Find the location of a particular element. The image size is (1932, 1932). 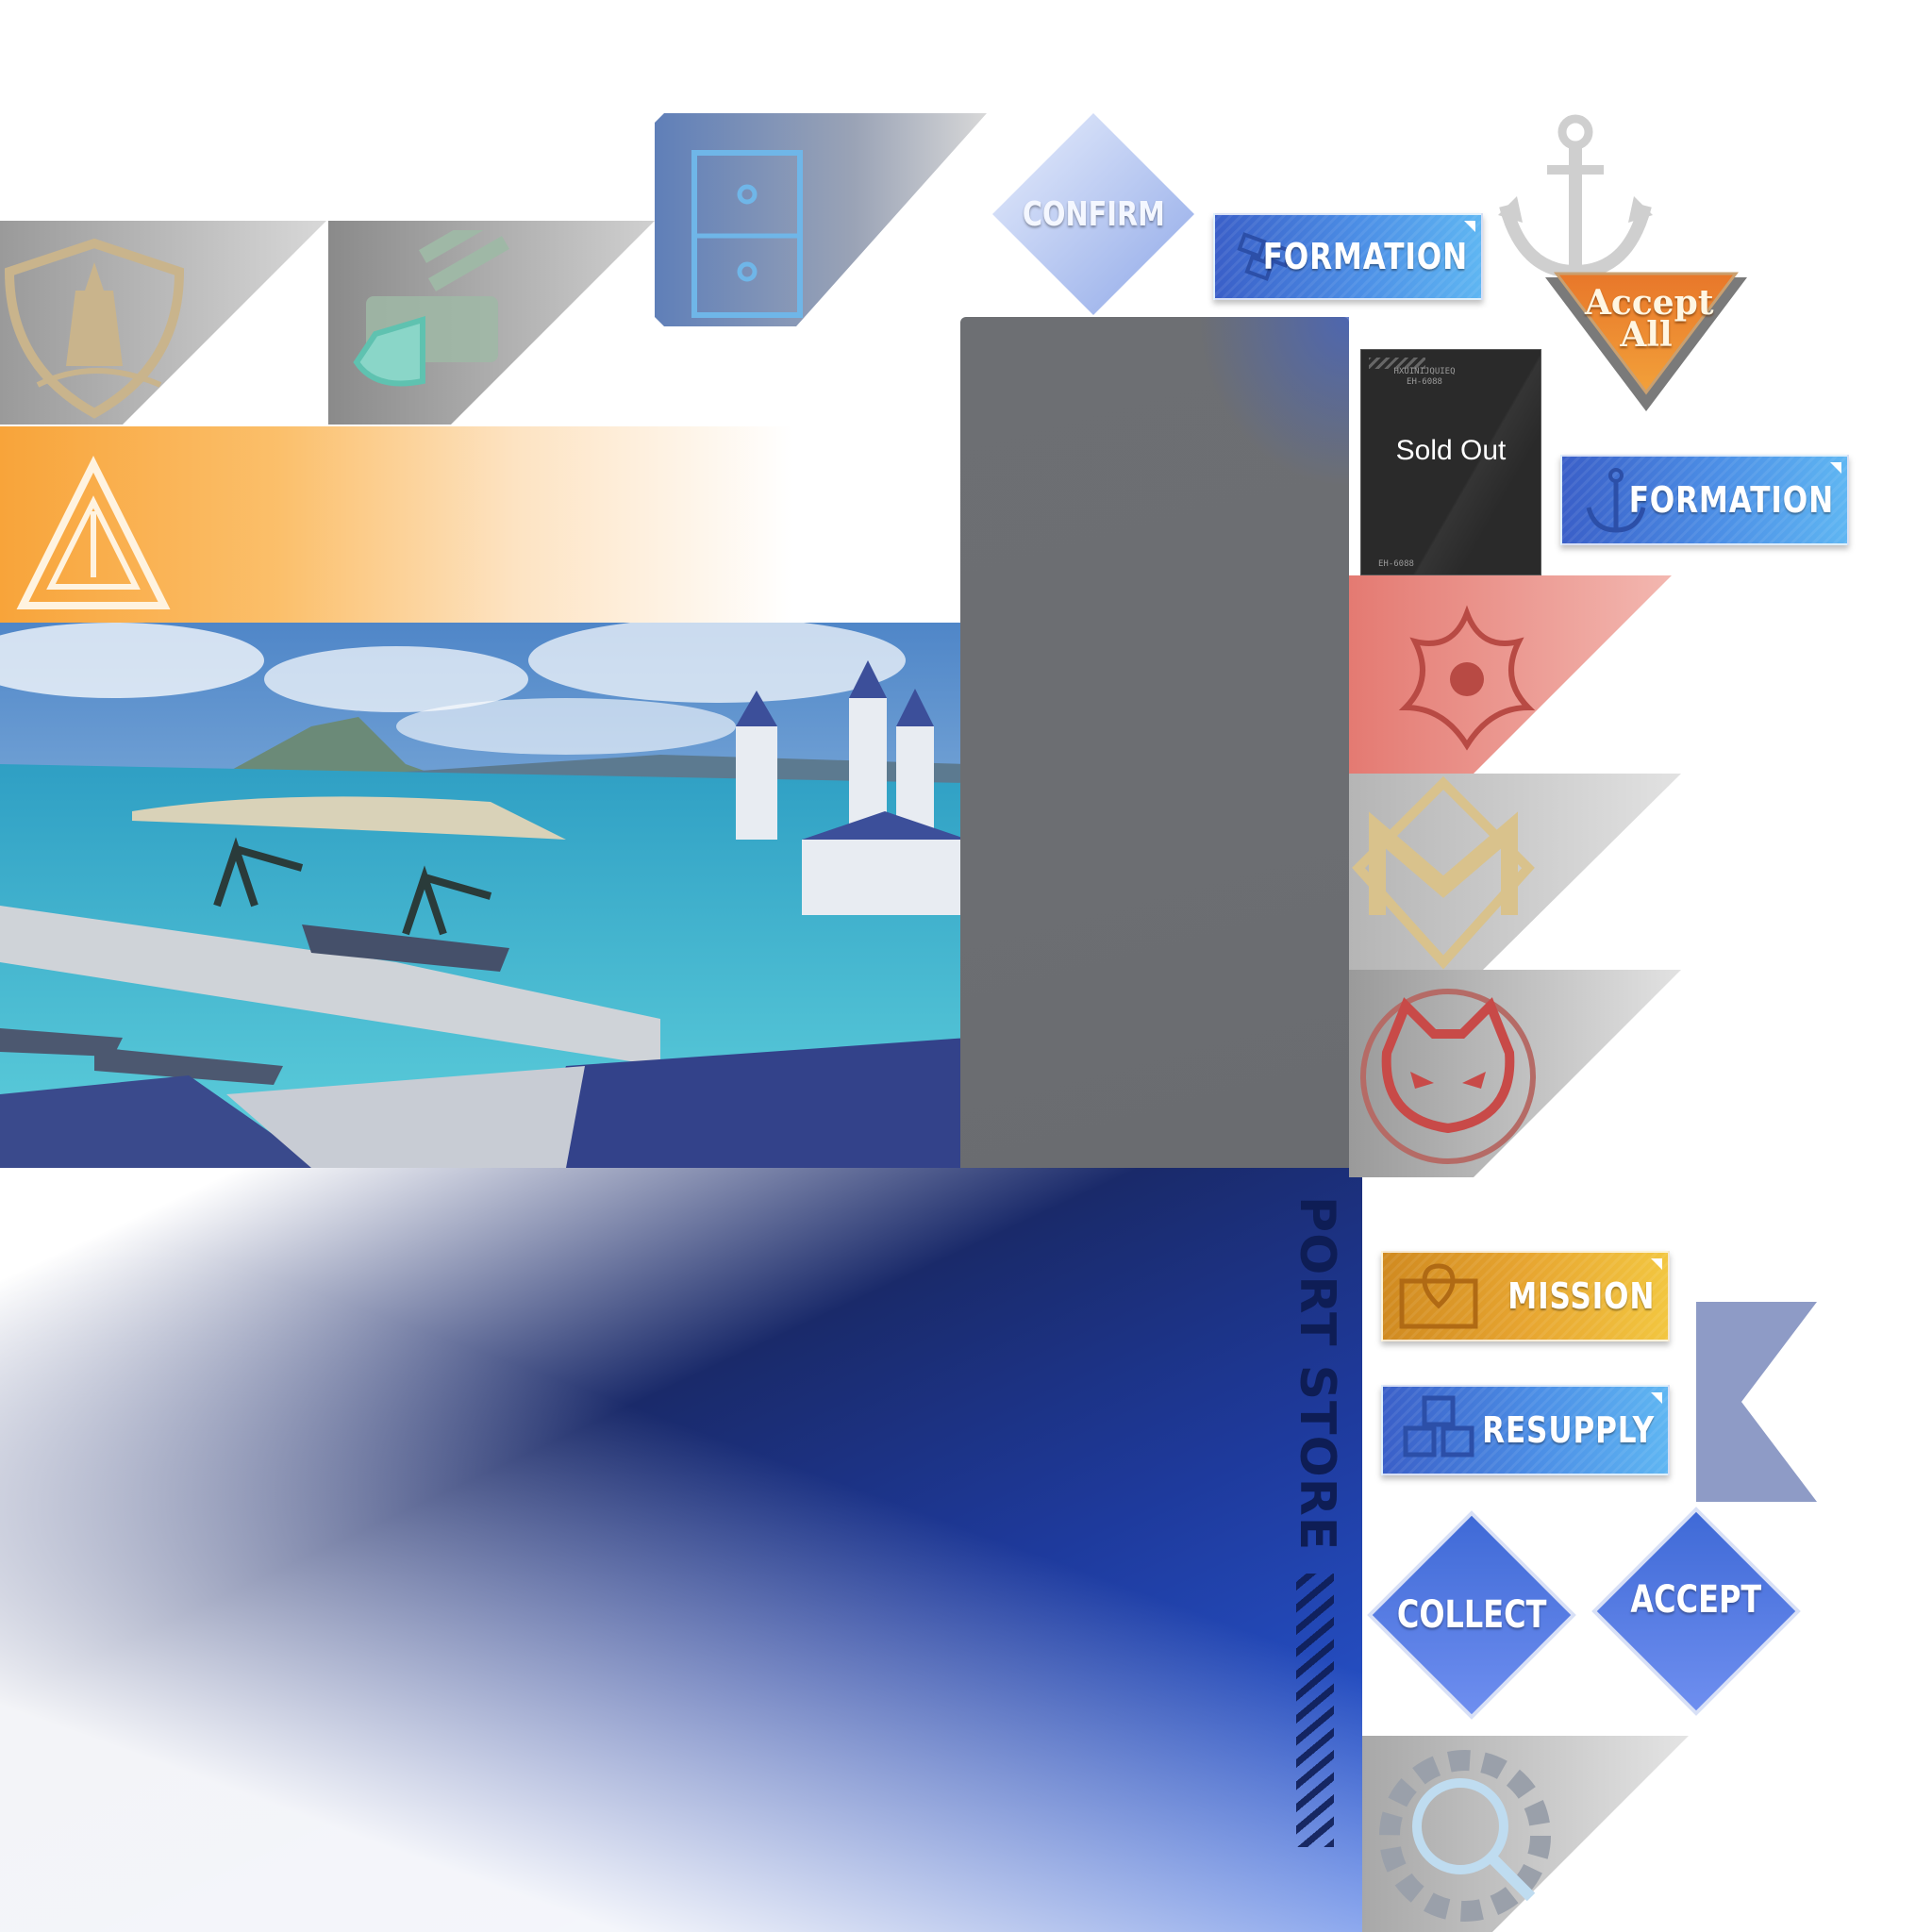

tile-turret-shield is located at coordinates (491, 323).